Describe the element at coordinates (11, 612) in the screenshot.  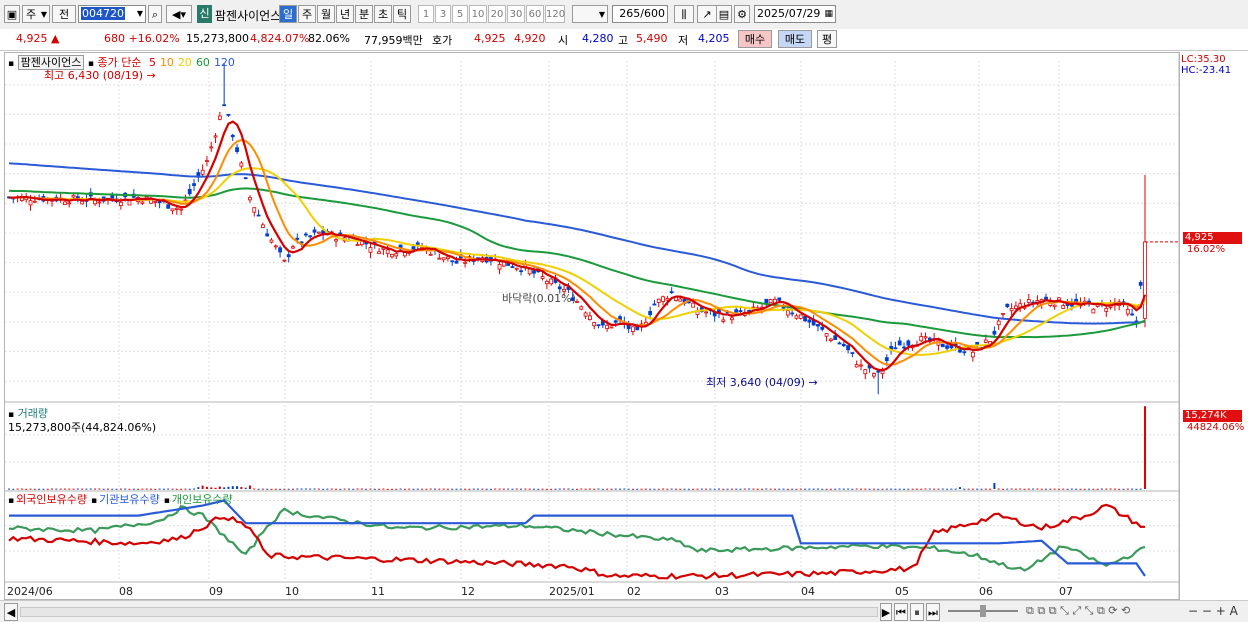
I see `scroll-left-icon: ◀` at that location.